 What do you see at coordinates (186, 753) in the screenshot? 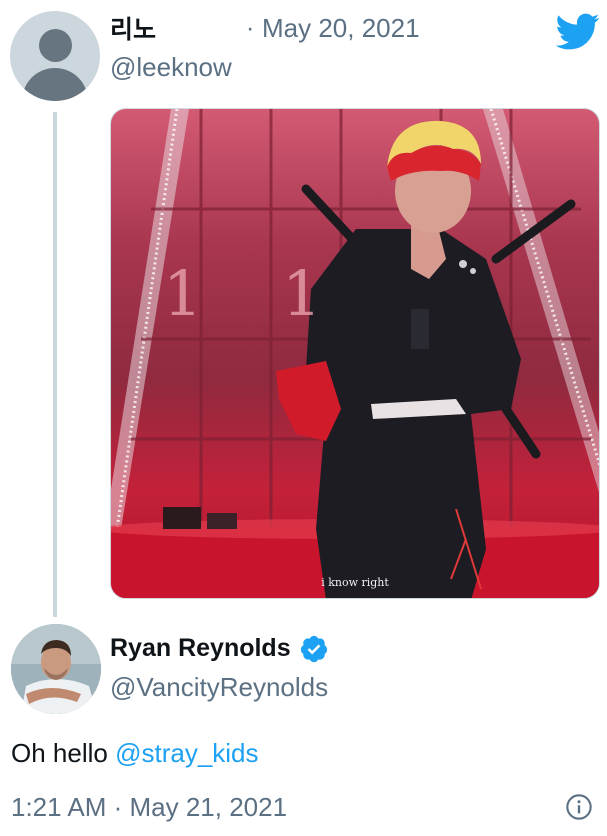
I see `mention-link: @stray_kids` at bounding box center [186, 753].